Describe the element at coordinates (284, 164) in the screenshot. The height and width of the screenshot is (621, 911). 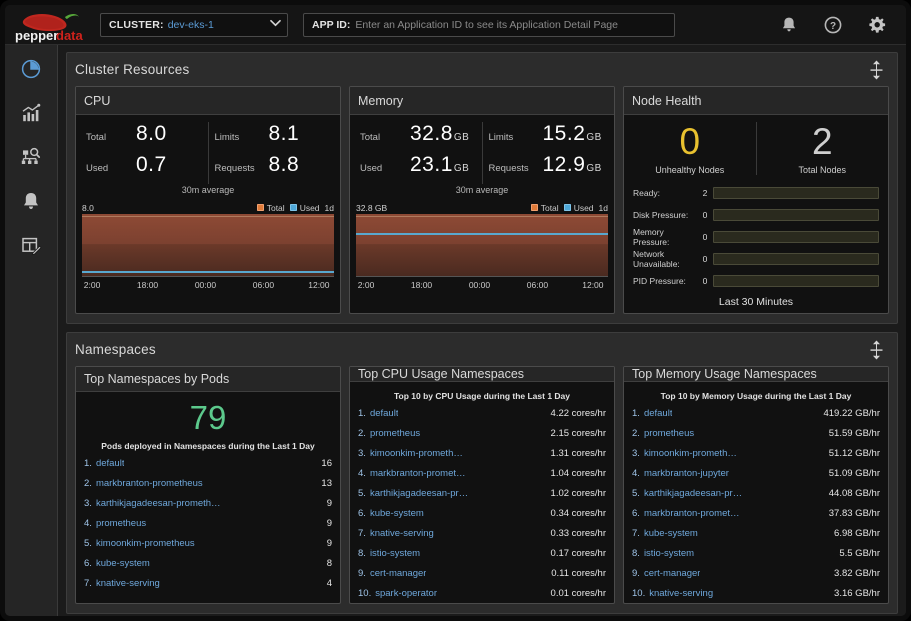
I see `cpu-requests-value: 8.8` at that location.